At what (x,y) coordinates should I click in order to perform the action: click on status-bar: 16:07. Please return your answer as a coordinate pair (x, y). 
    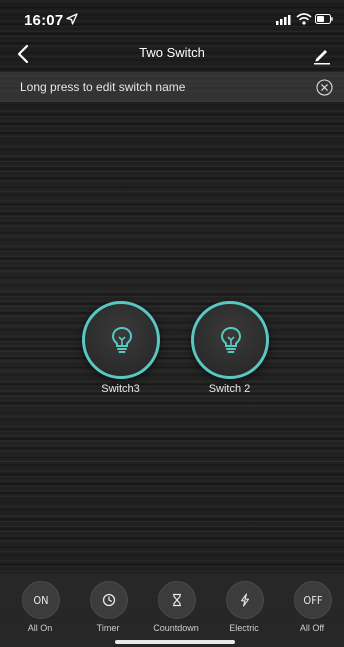
    Looking at the image, I should click on (172, 20).